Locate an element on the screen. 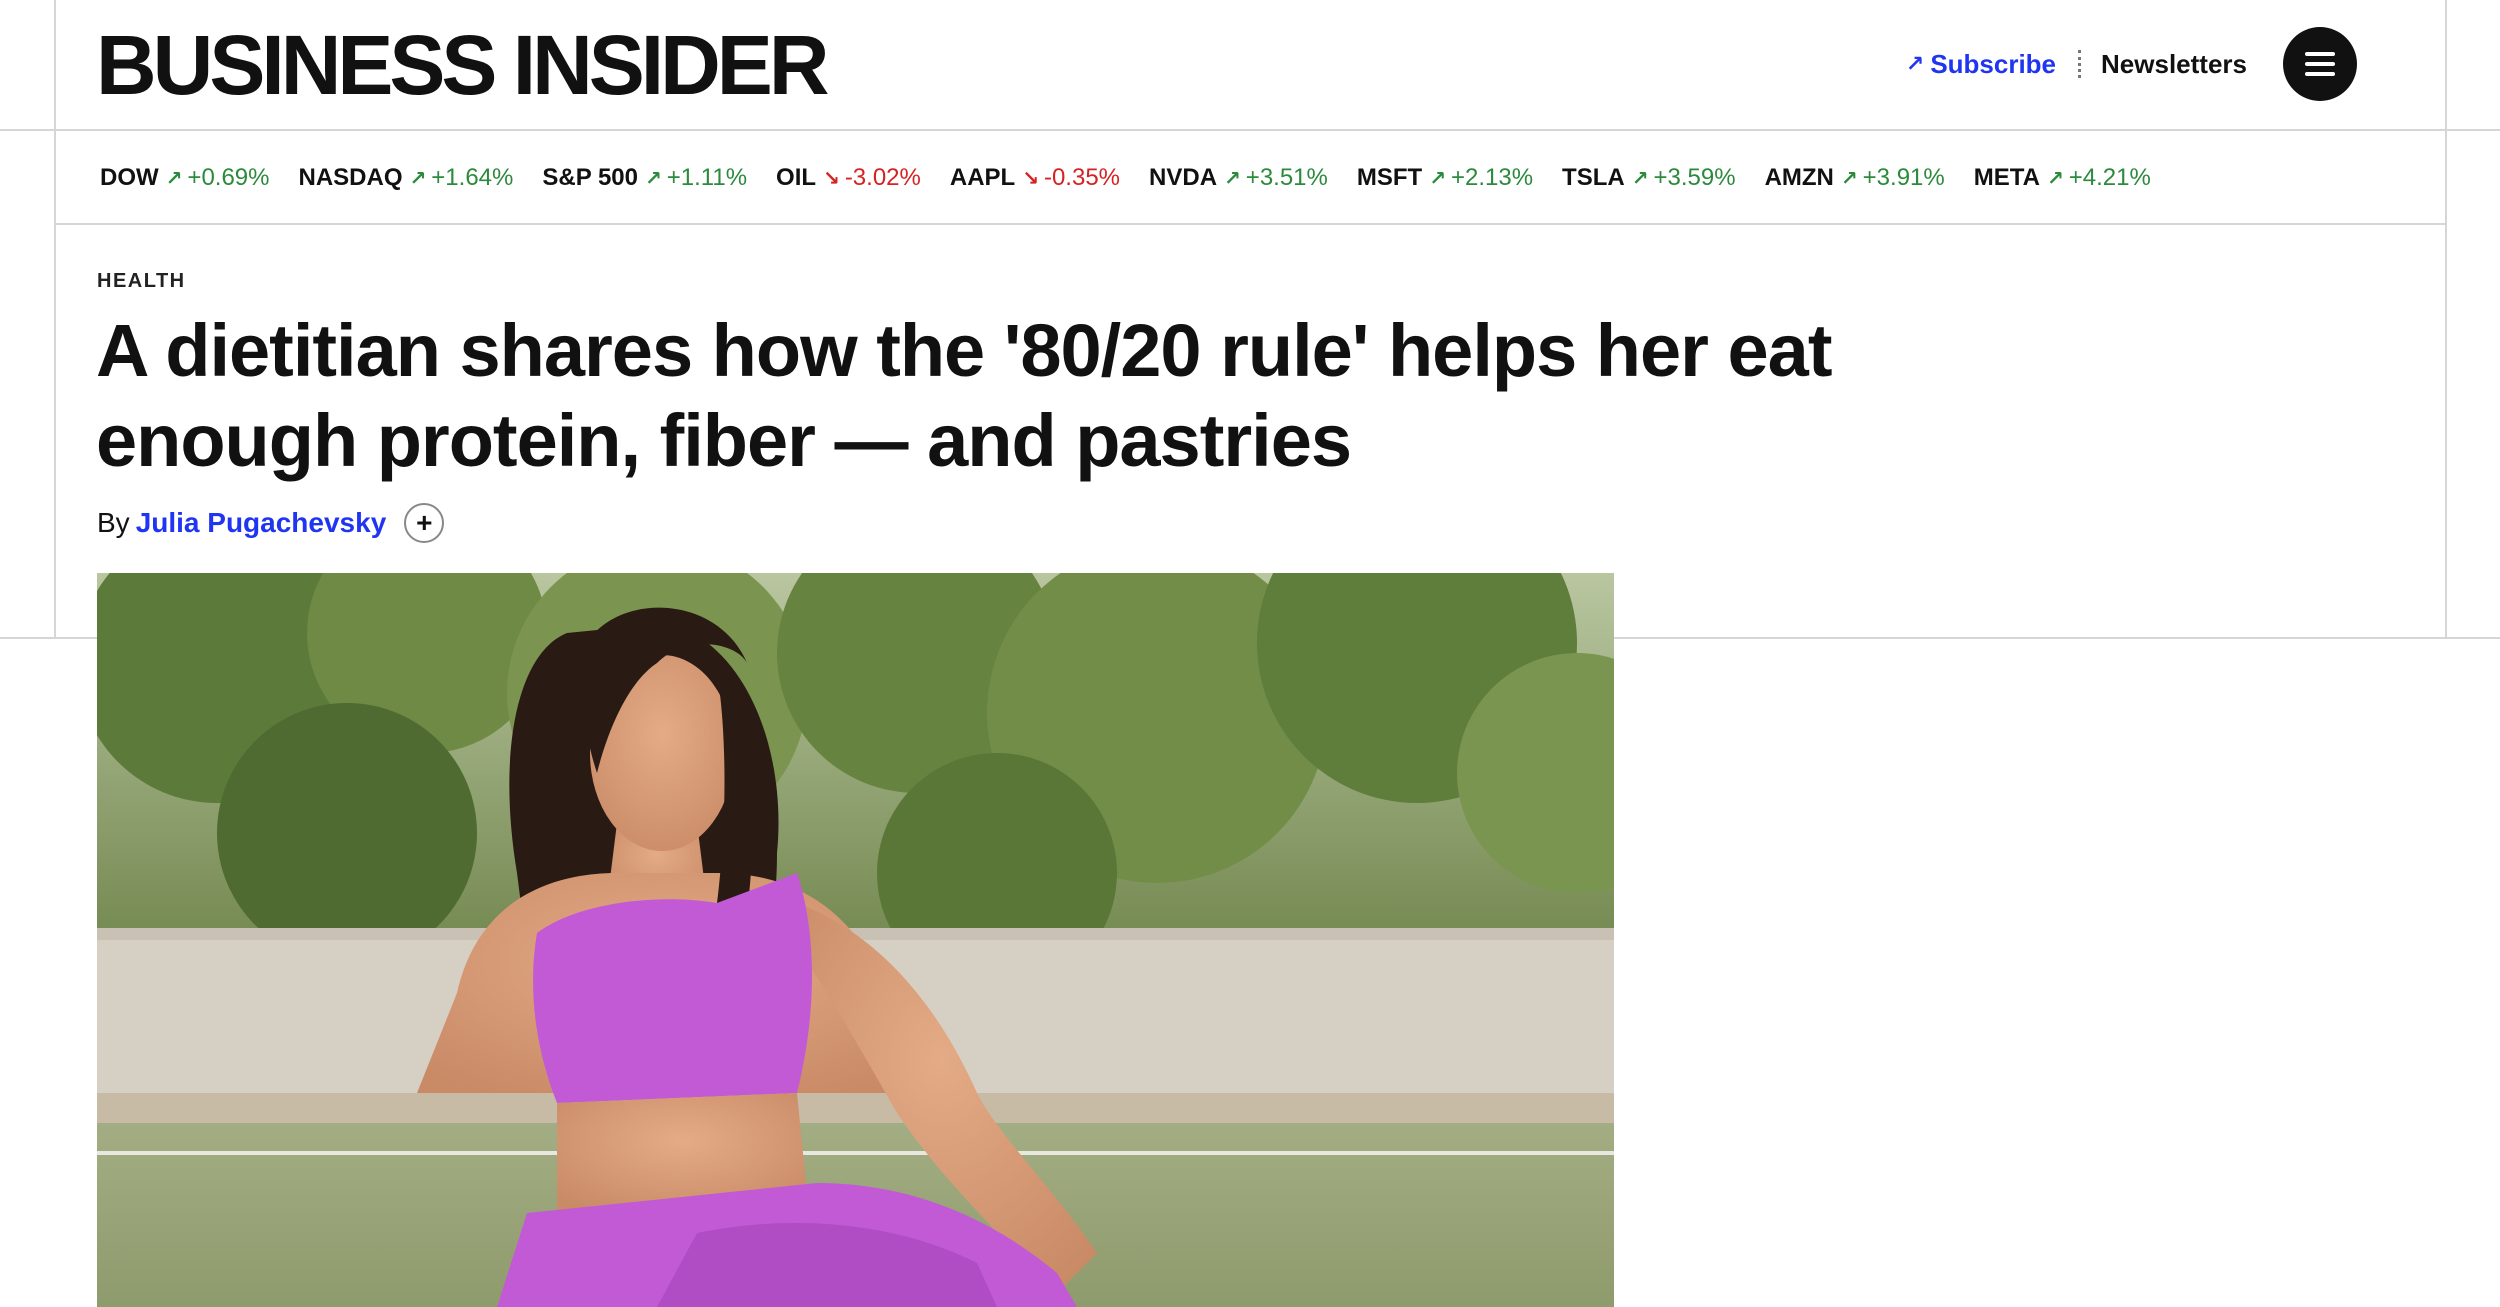 The width and height of the screenshot is (2500, 1307). menu-button is located at coordinates (2320, 64).